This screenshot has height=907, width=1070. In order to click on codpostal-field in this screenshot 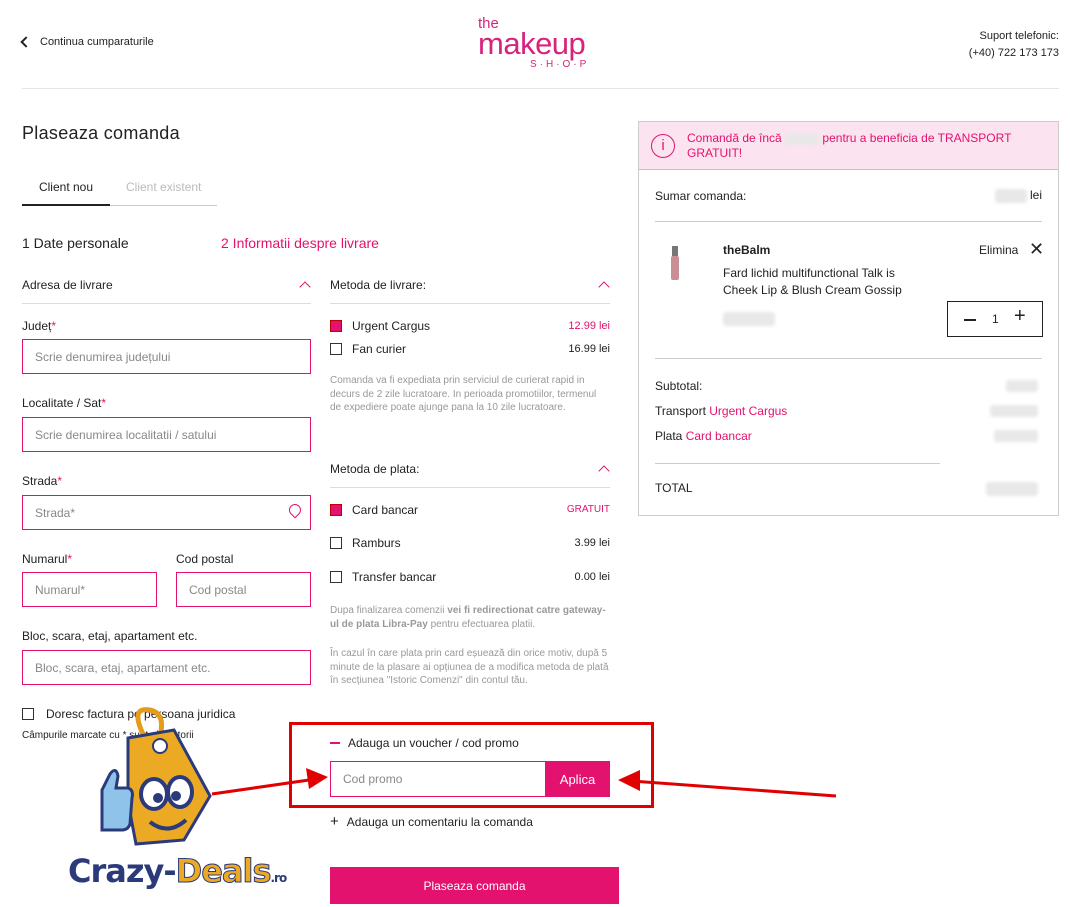, I will do `click(243, 589)`.